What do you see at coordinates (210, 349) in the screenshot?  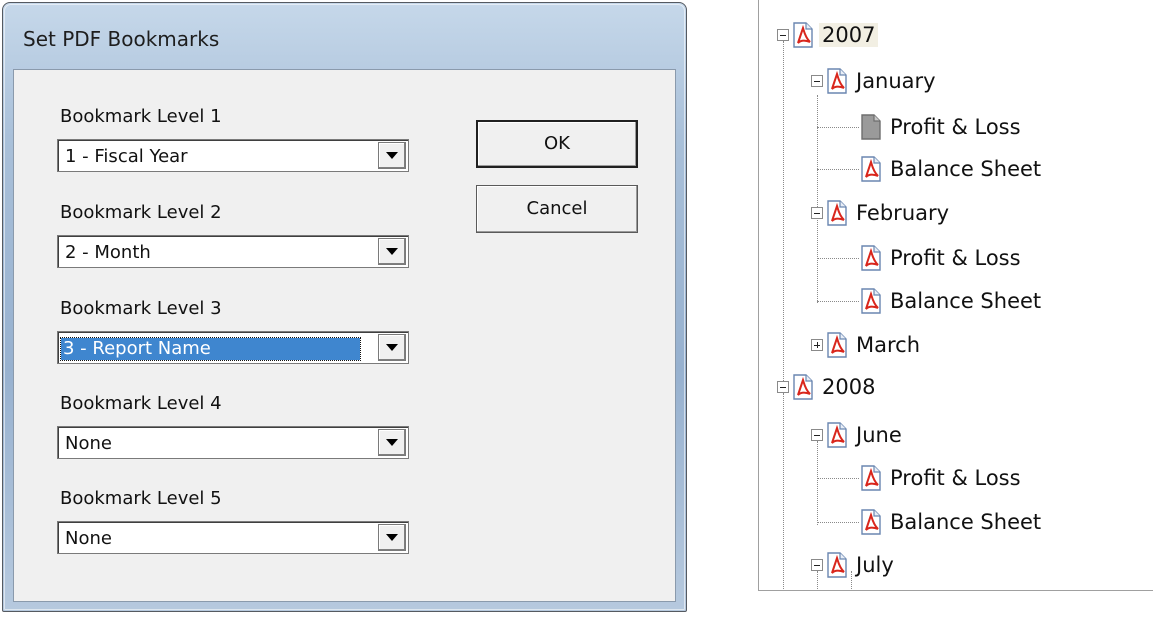 I see `bookmark-level-3-value: 3 - Report Name` at bounding box center [210, 349].